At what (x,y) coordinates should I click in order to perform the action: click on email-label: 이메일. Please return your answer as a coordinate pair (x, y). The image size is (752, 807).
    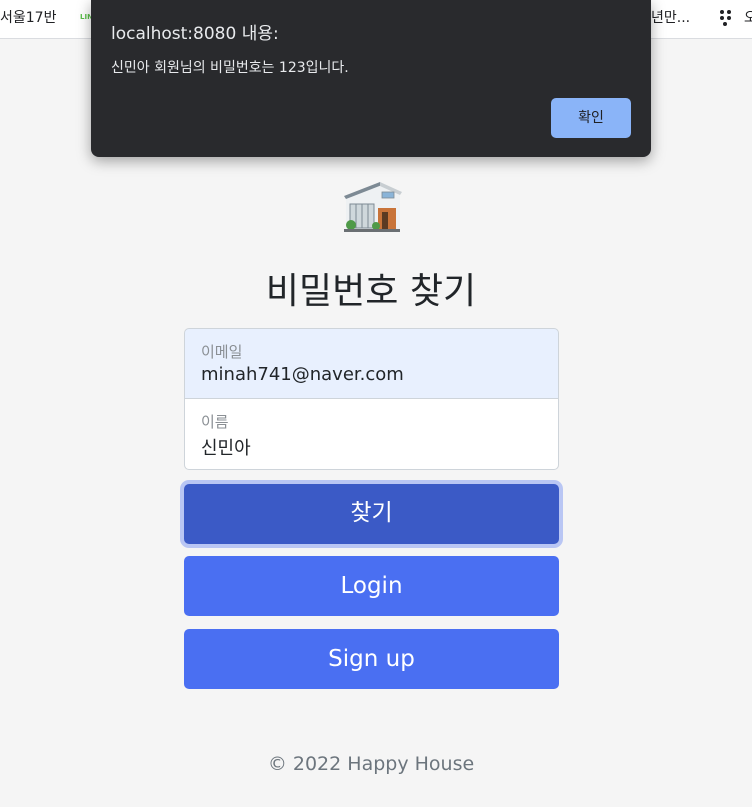
    Looking at the image, I should click on (222, 352).